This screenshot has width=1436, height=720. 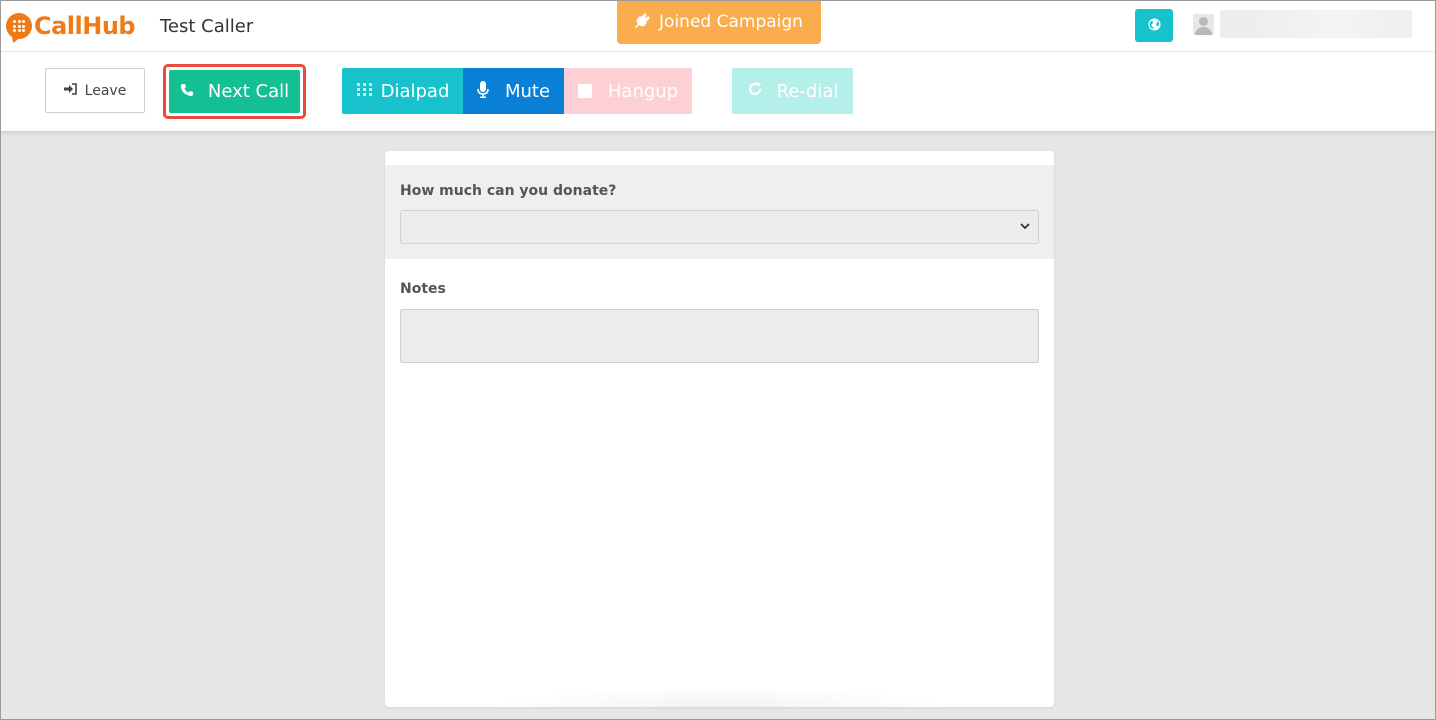 What do you see at coordinates (248, 91) in the screenshot?
I see `next-call-label: Next Call` at bounding box center [248, 91].